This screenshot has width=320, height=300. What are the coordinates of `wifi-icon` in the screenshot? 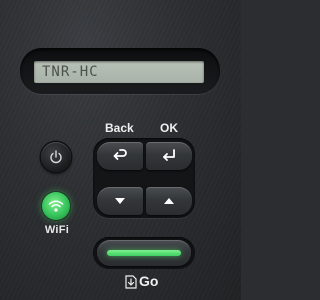 It's located at (56, 206).